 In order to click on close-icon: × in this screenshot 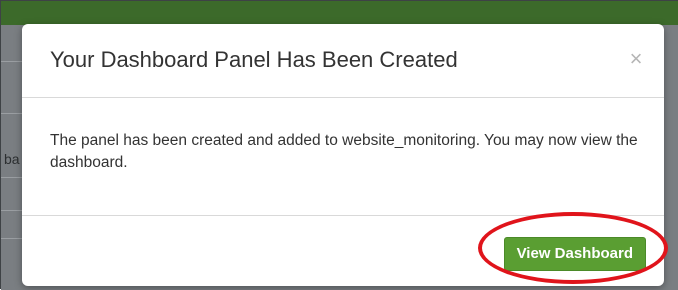, I will do `click(636, 59)`.